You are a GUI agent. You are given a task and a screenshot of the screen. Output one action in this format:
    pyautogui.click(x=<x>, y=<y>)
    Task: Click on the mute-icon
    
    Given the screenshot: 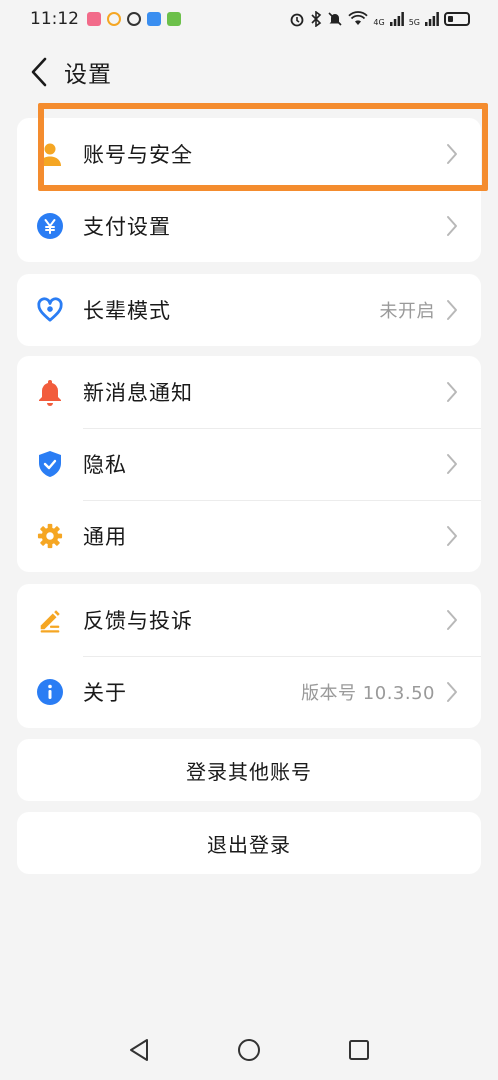 What is the action you would take?
    pyautogui.click(x=335, y=19)
    